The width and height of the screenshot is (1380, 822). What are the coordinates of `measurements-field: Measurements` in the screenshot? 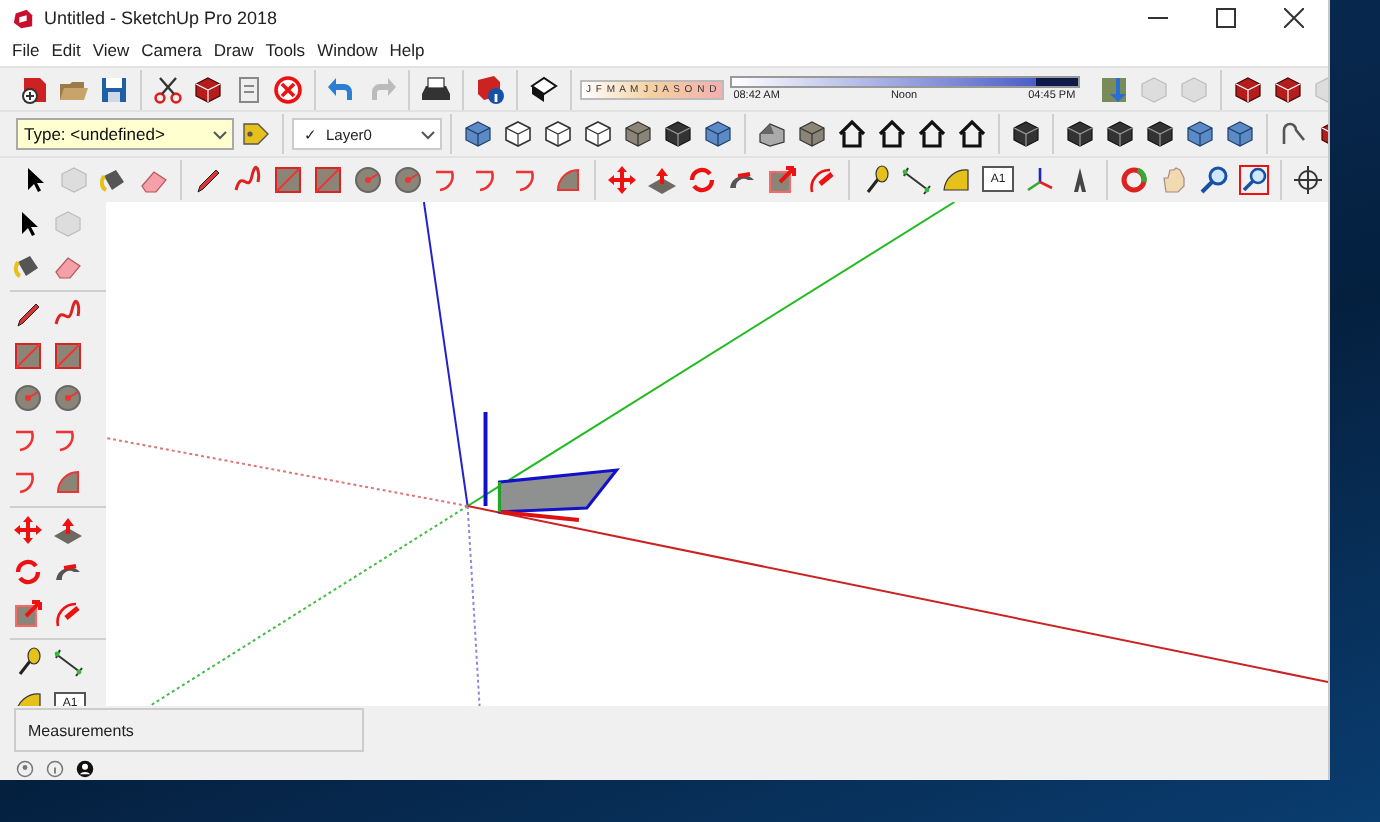 It's located at (189, 730).